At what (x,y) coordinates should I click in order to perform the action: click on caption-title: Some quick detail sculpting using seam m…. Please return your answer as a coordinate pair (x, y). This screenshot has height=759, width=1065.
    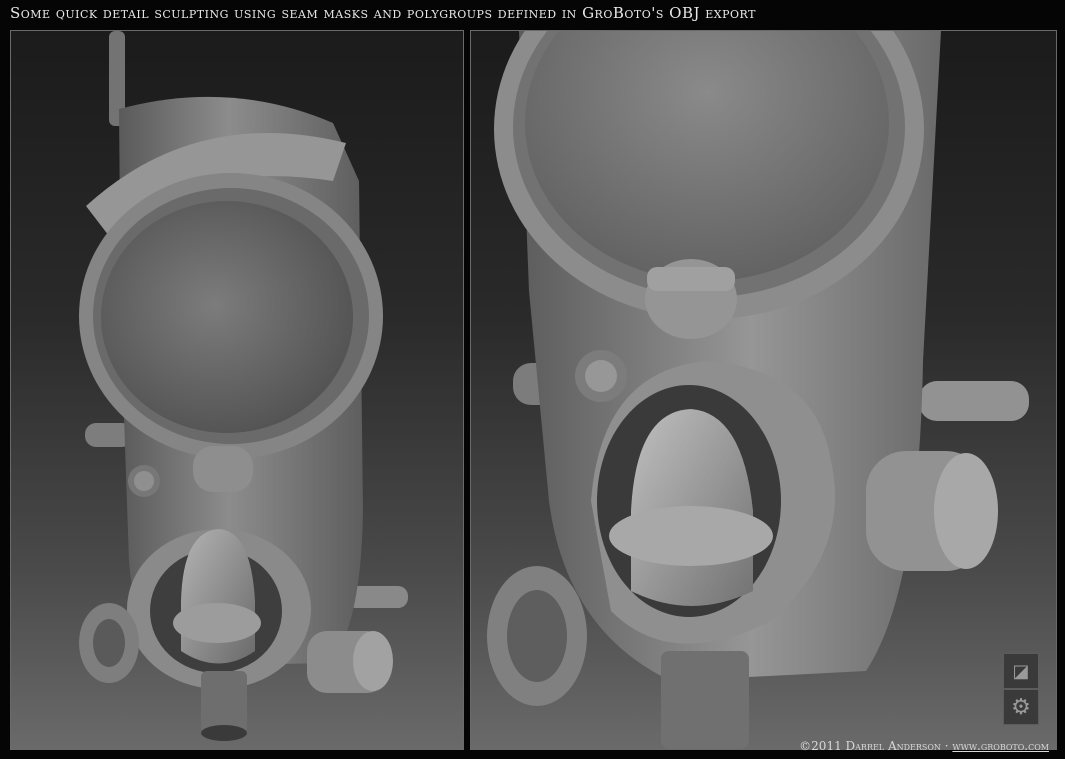
    Looking at the image, I should click on (383, 13).